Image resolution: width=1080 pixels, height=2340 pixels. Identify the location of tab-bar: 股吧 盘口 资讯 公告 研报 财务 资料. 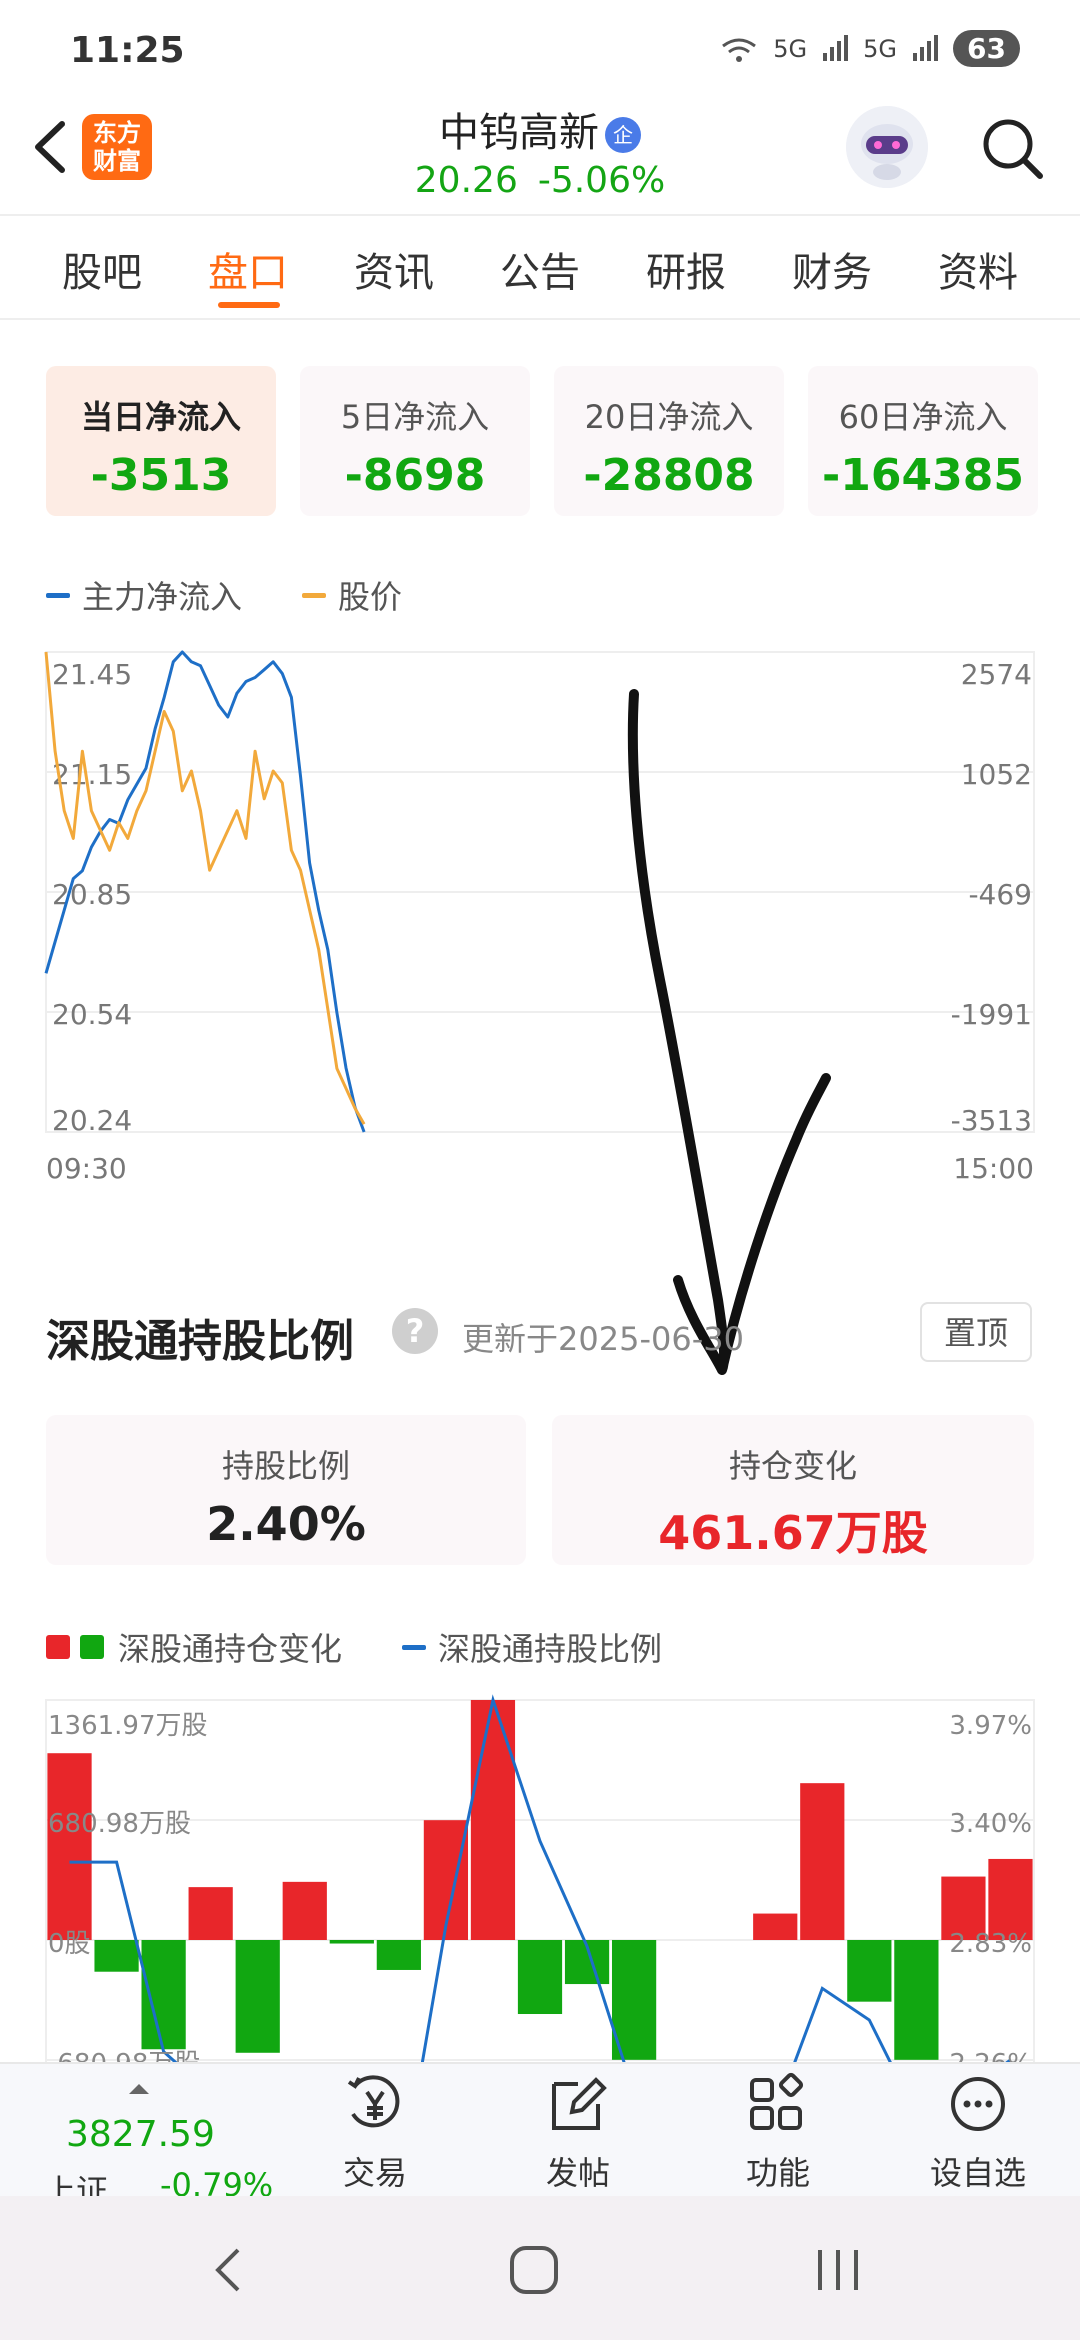
(540, 280).